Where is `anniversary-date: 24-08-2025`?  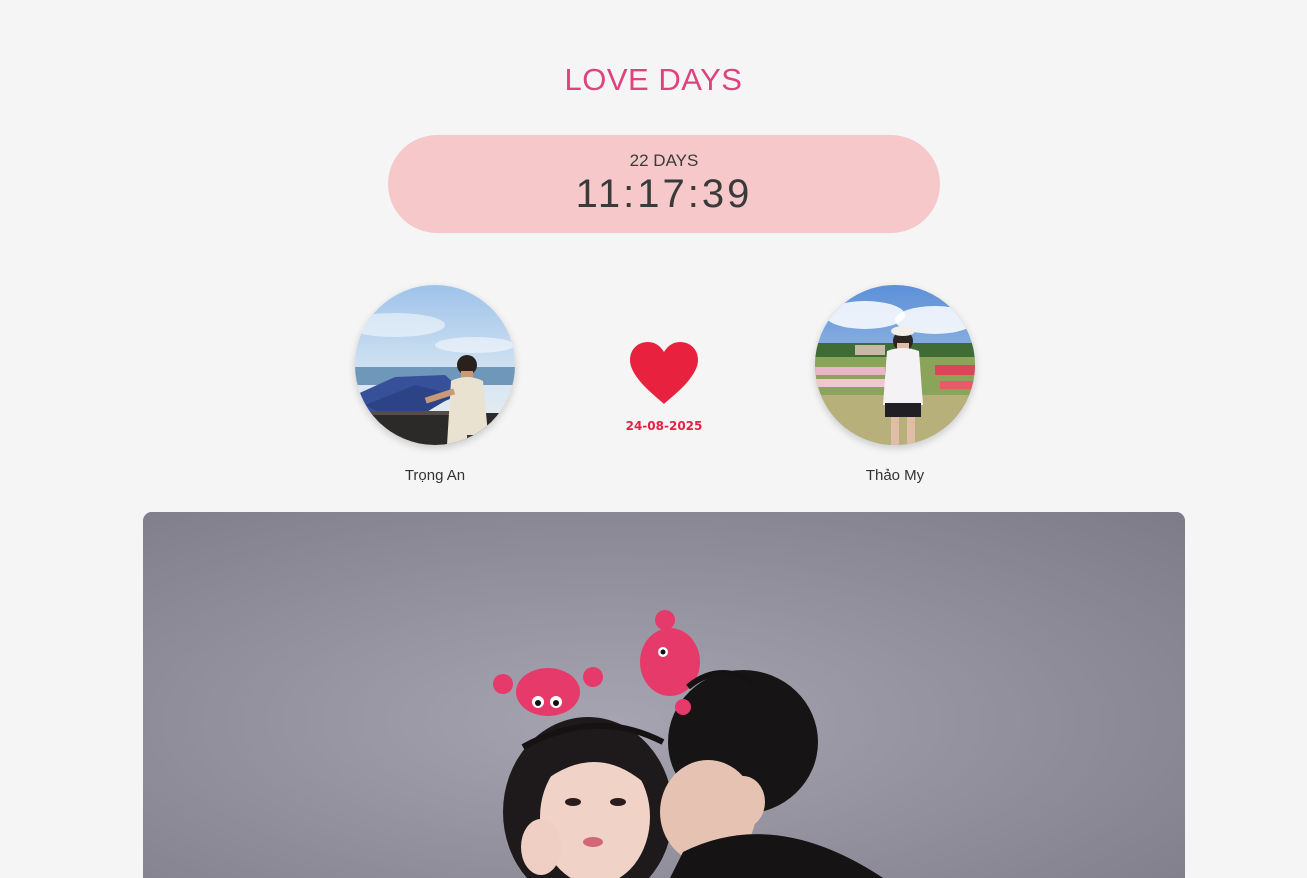 anniversary-date: 24-08-2025 is located at coordinates (664, 426).